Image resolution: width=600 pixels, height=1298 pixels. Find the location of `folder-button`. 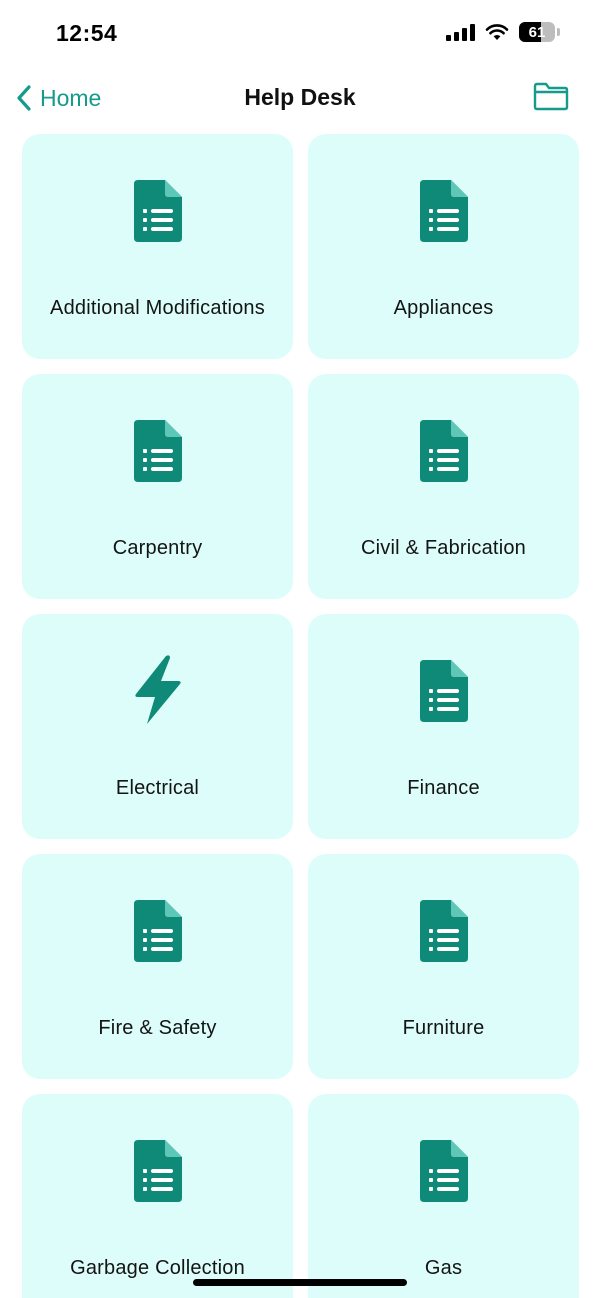

folder-button is located at coordinates (551, 96).